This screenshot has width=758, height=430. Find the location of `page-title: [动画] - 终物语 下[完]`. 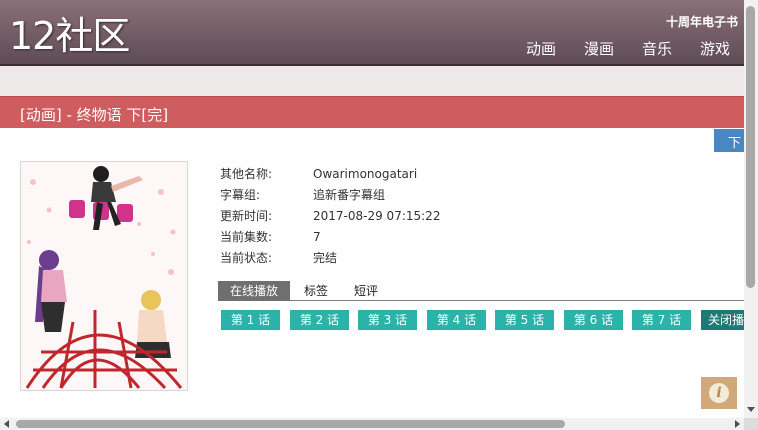

page-title: [动画] - 终物语 下[完] is located at coordinates (94, 115).